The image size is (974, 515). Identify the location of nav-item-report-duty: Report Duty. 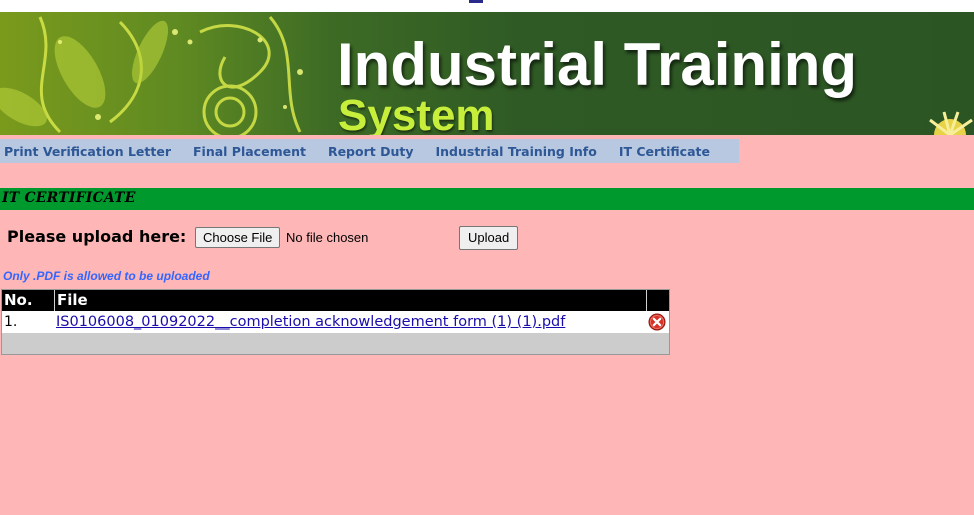
(374, 151).